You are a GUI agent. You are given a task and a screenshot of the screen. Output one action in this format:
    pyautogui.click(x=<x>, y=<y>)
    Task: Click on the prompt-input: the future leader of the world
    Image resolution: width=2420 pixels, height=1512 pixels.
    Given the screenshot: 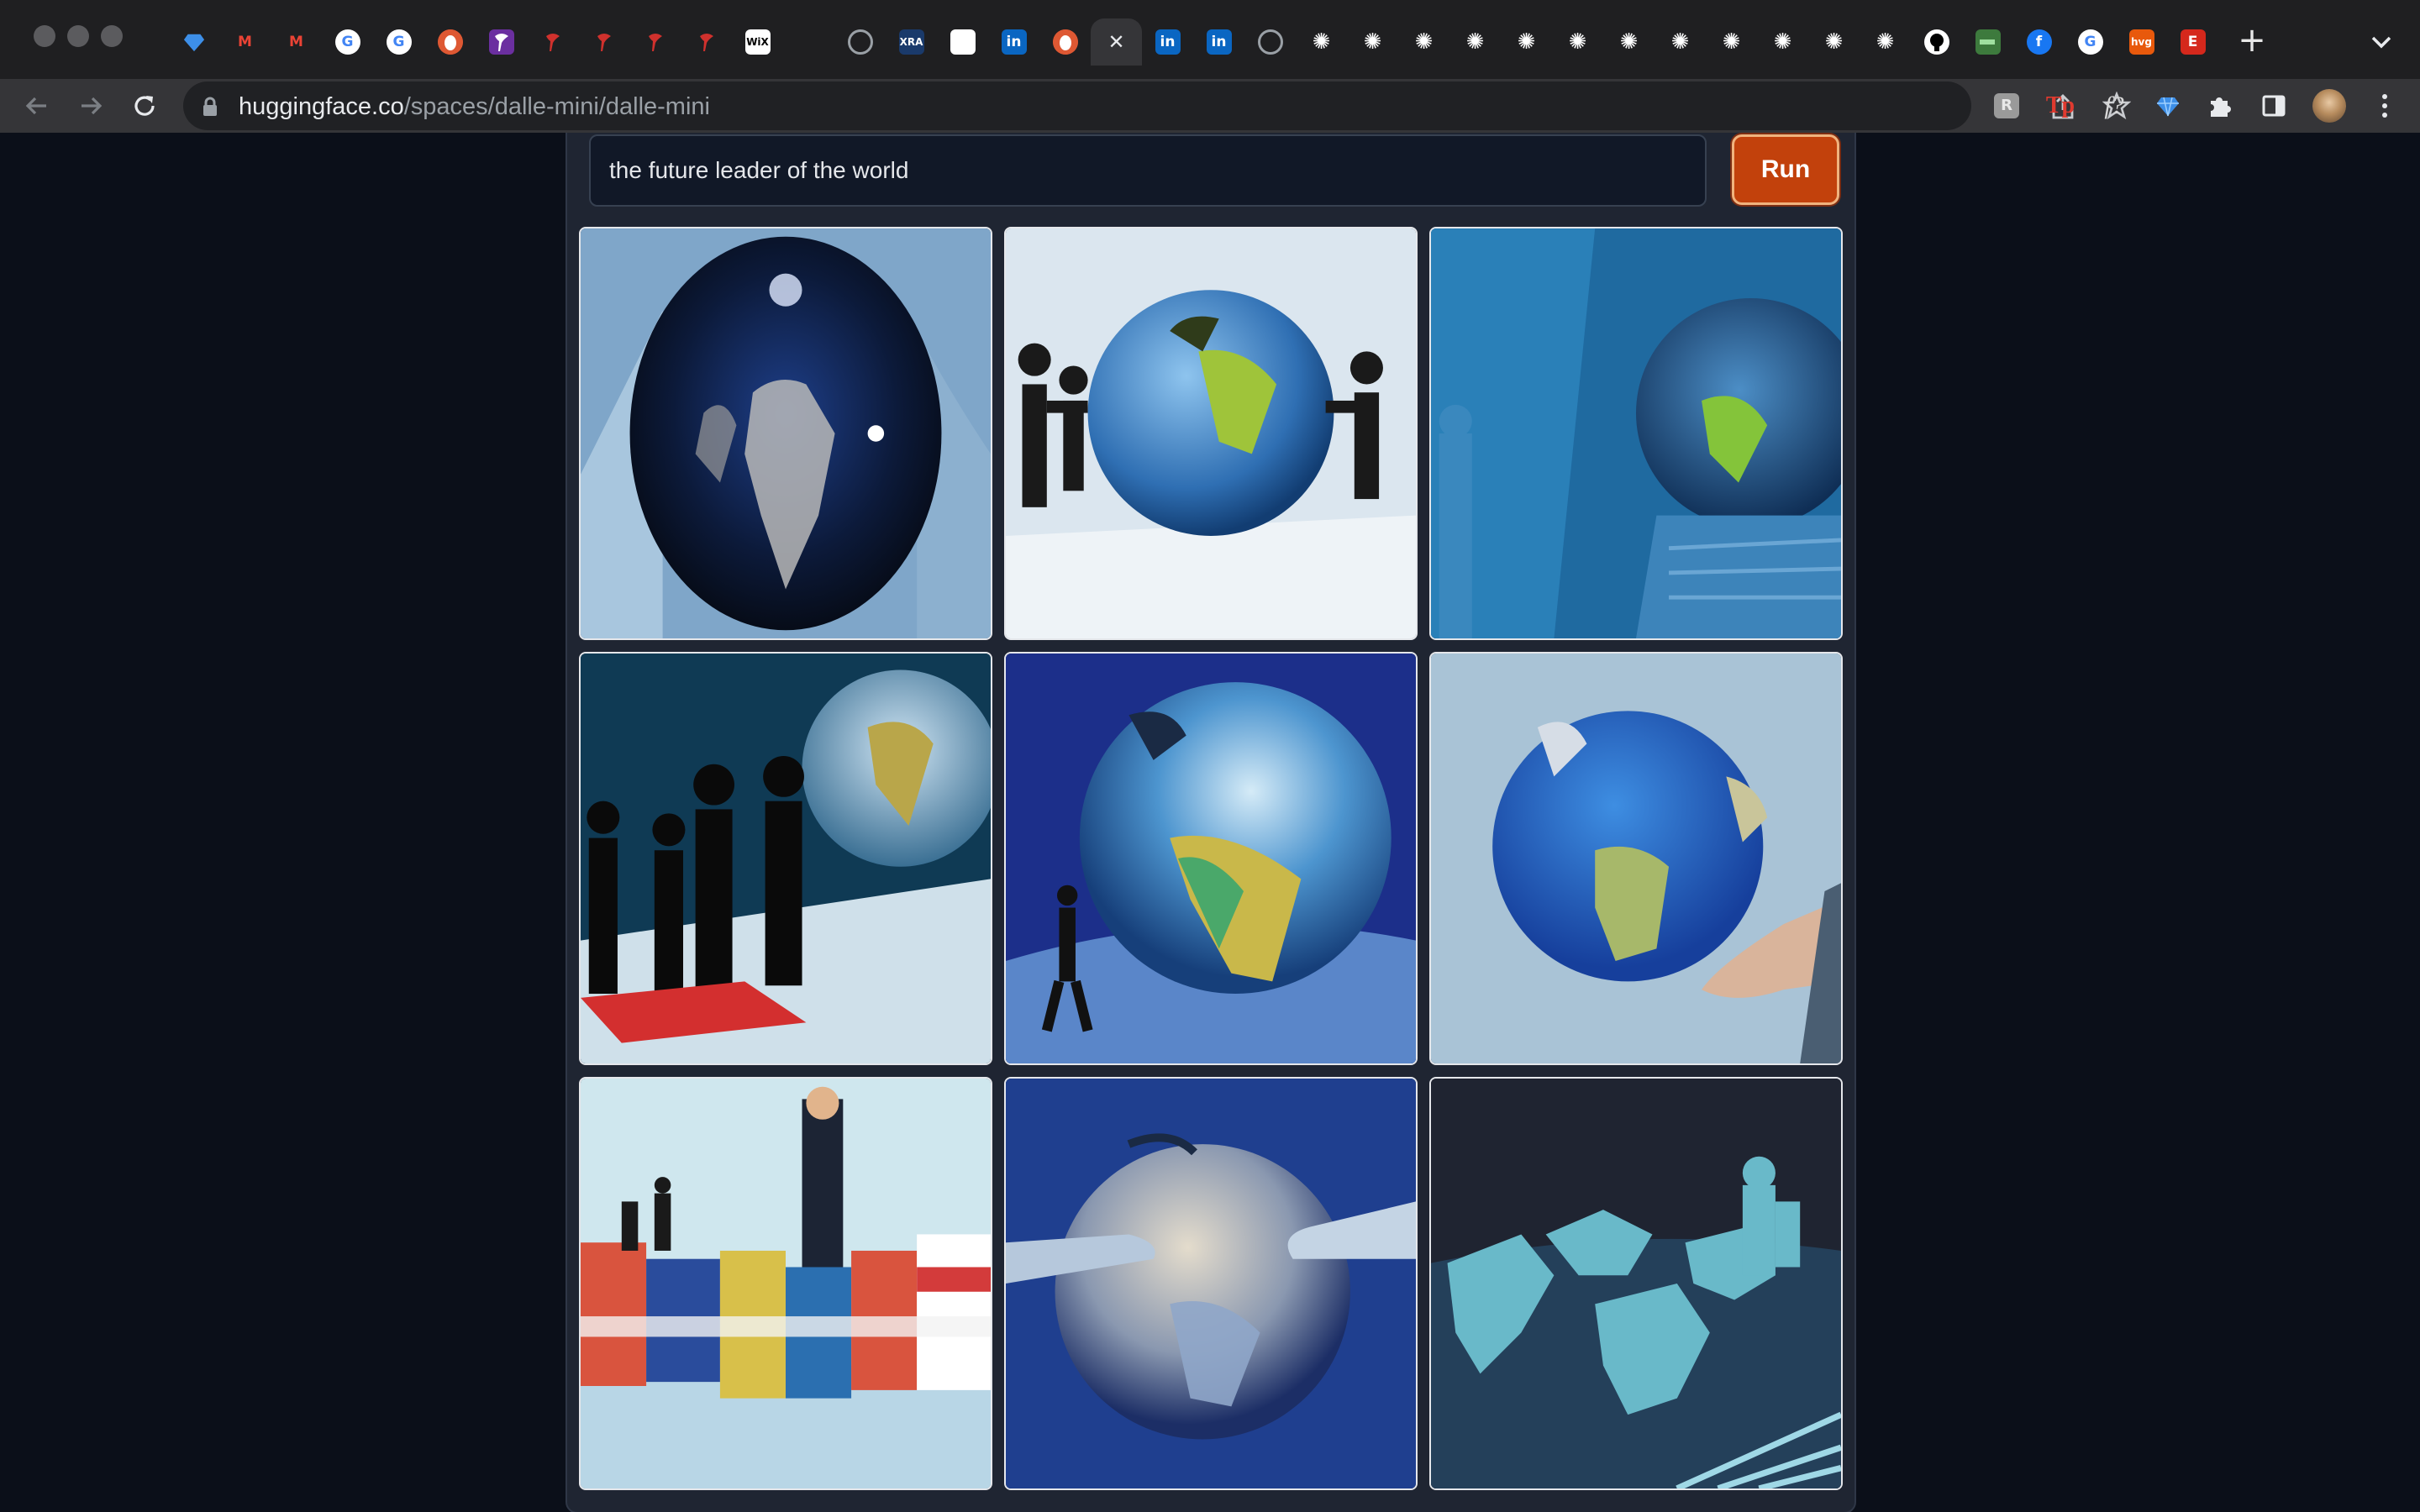 What is the action you would take?
    pyautogui.click(x=1148, y=170)
    